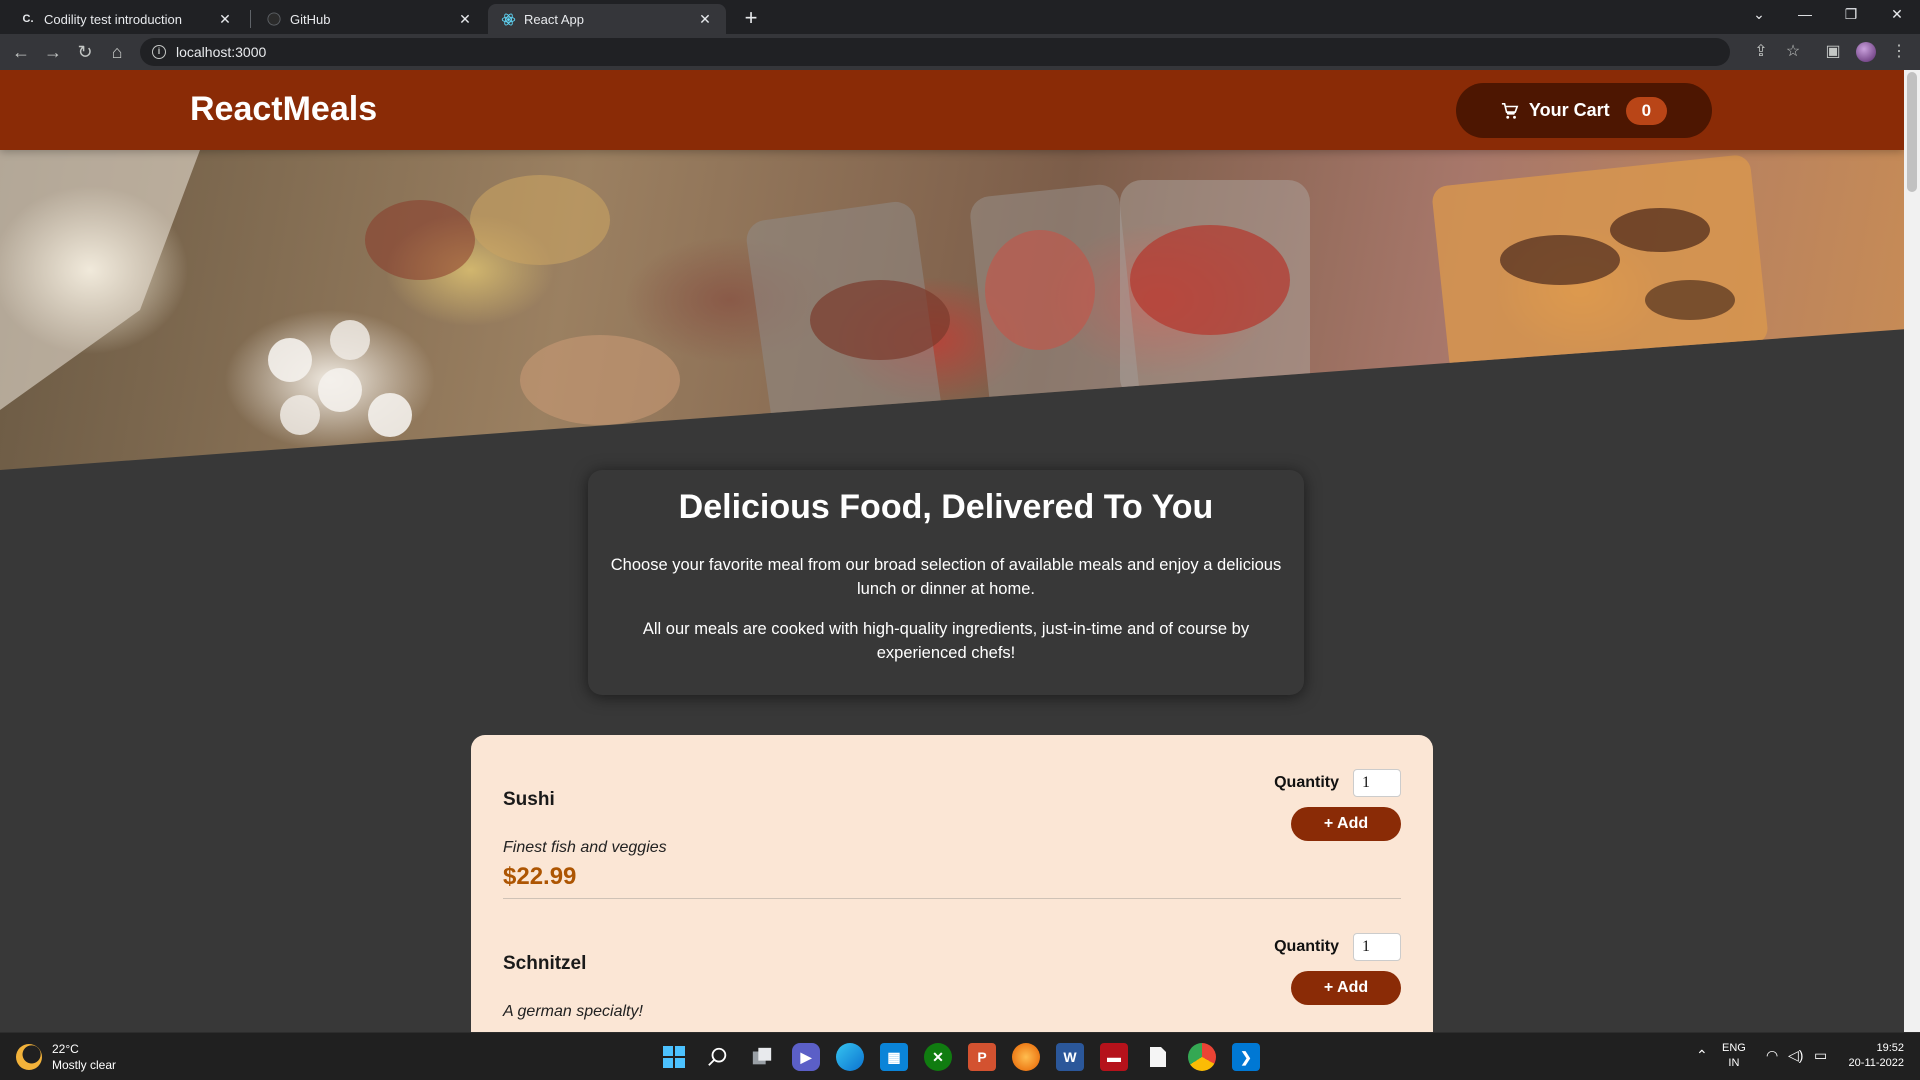  Describe the element at coordinates (1158, 1057) in the screenshot. I see `file-icon` at that location.